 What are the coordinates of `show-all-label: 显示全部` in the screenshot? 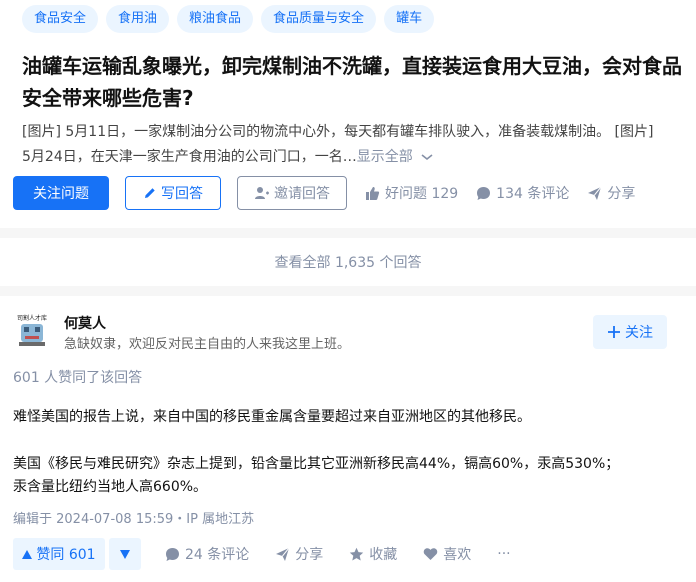 It's located at (384, 157).